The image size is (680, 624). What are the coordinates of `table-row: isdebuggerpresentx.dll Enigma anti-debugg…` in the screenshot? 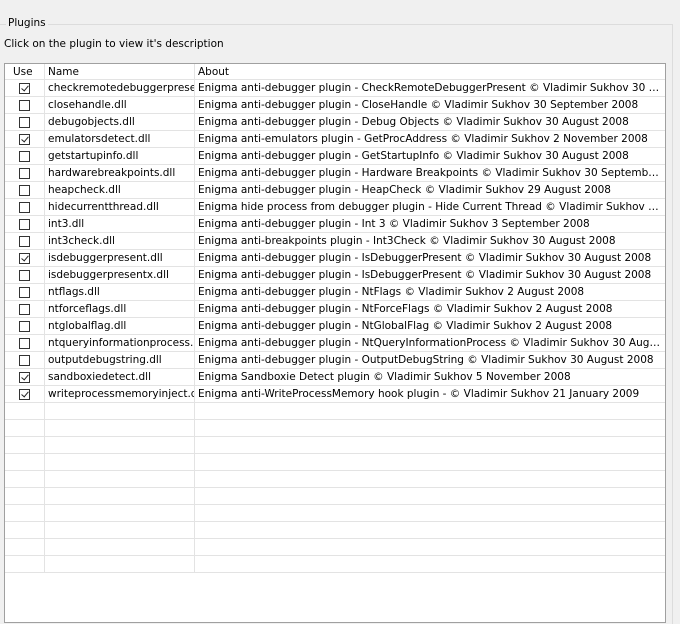 It's located at (335, 275).